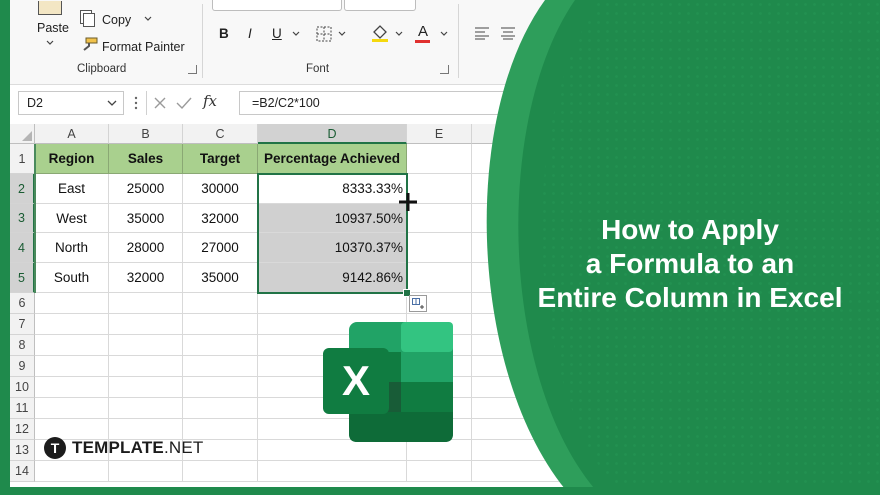 This screenshot has width=880, height=495. I want to click on format-painter-button: Format Painter, so click(143, 47).